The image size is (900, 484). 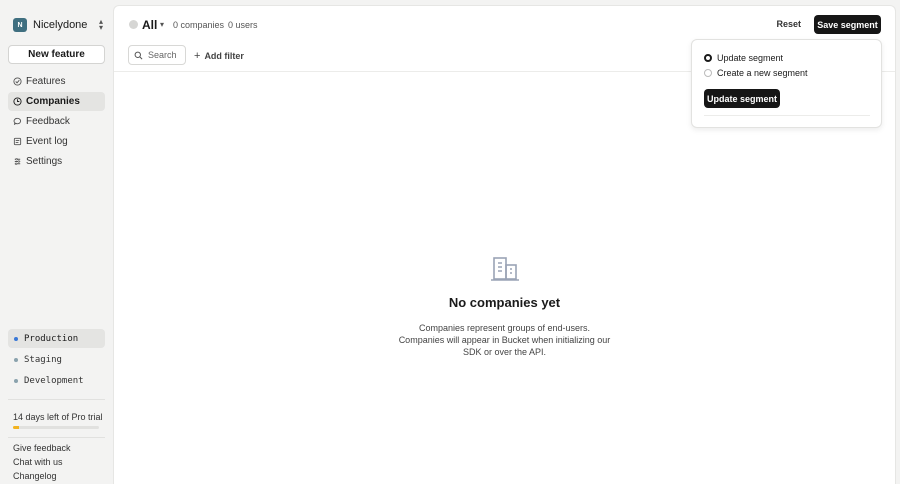 What do you see at coordinates (243, 25) in the screenshot?
I see `users-count: 0 users` at bounding box center [243, 25].